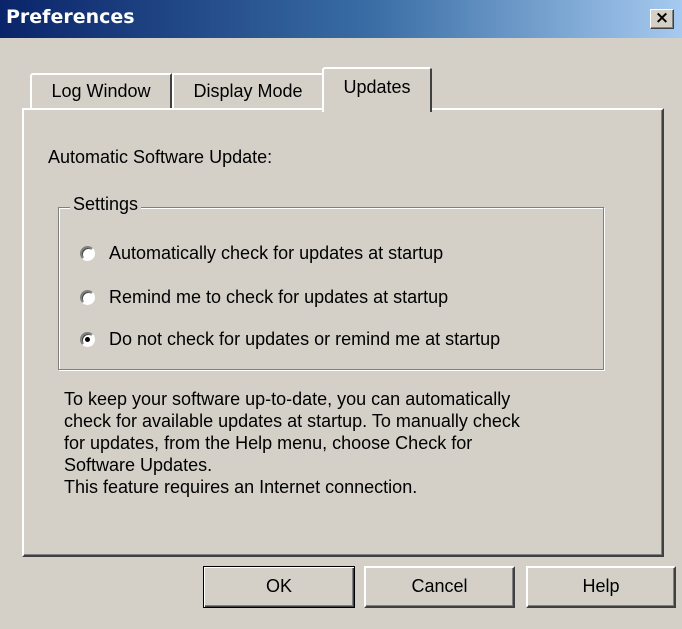  I want to click on tab-label: Display Mode, so click(248, 91).